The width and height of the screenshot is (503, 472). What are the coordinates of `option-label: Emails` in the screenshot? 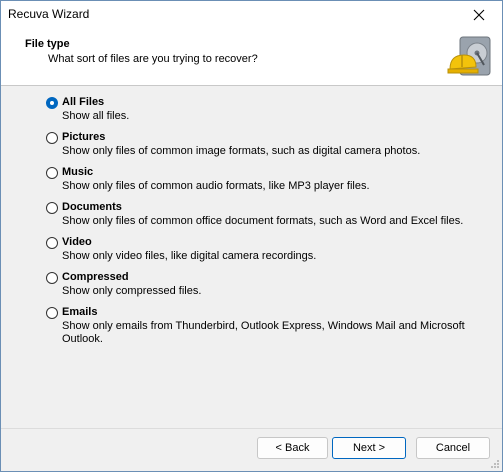 It's located at (80, 312).